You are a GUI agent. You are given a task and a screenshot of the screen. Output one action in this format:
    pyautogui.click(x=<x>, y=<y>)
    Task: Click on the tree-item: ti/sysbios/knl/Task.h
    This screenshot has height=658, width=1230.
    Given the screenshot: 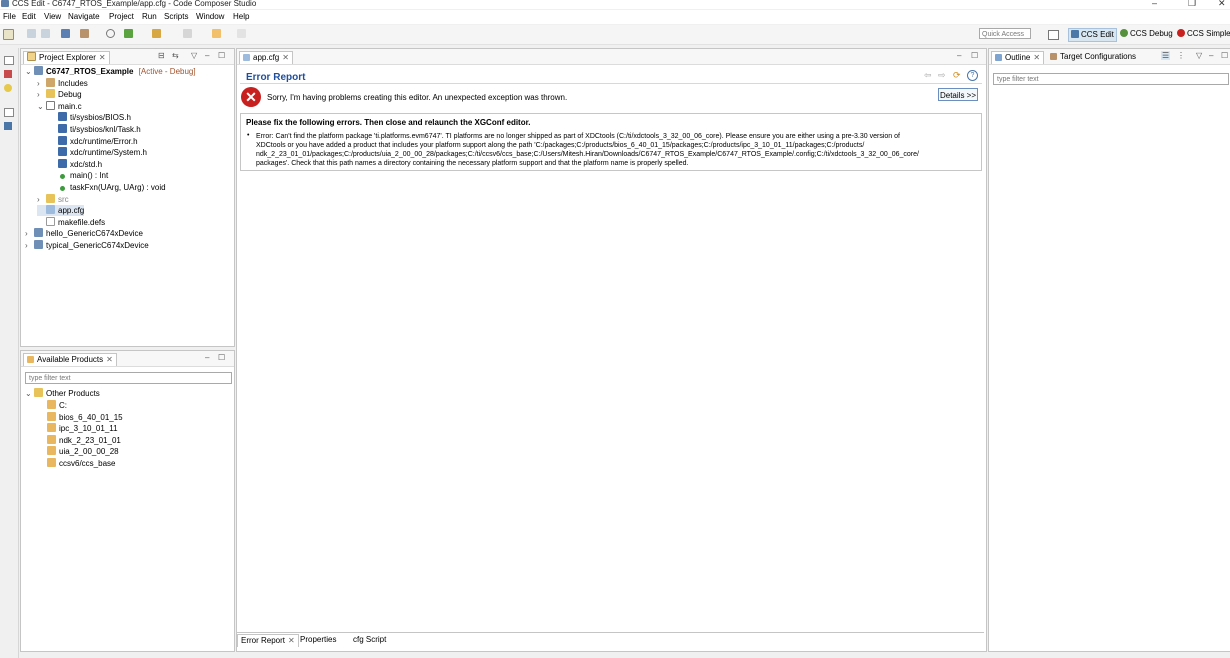 What is the action you would take?
    pyautogui.click(x=95, y=129)
    